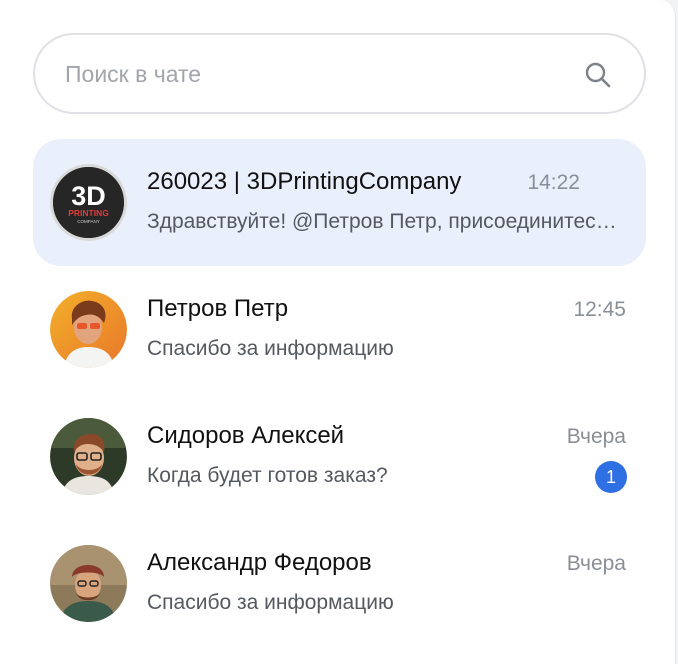 The width and height of the screenshot is (678, 664). I want to click on company-logo: 3D PRINTING COMPANY, so click(88, 202).